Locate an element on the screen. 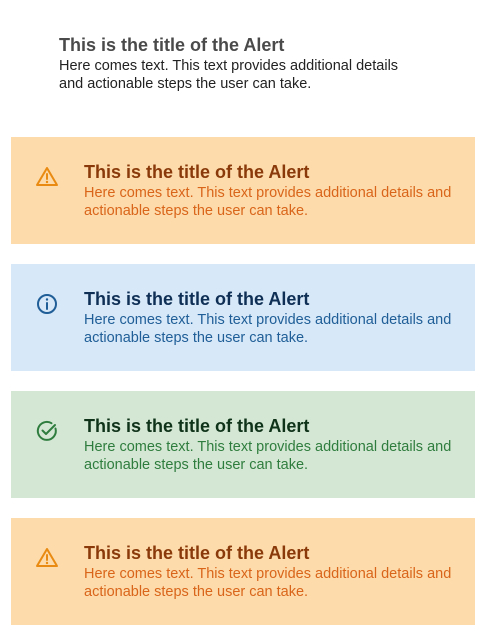 This screenshot has width=484, height=635. info-circle-icon is located at coordinates (47, 304).